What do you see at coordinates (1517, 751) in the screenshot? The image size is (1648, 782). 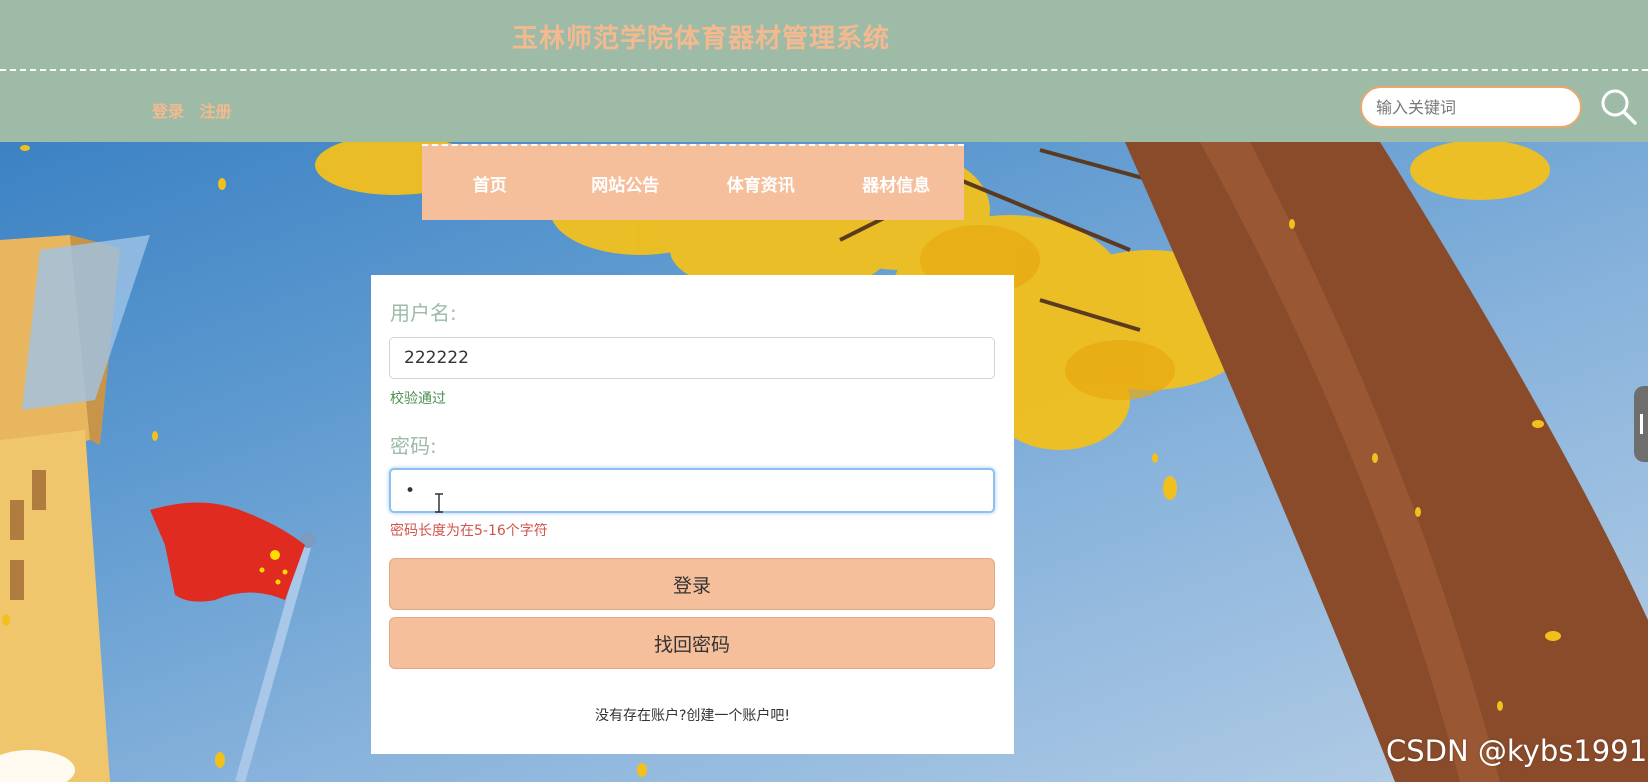 I see `watermark: CSDN @kybs1991` at bounding box center [1517, 751].